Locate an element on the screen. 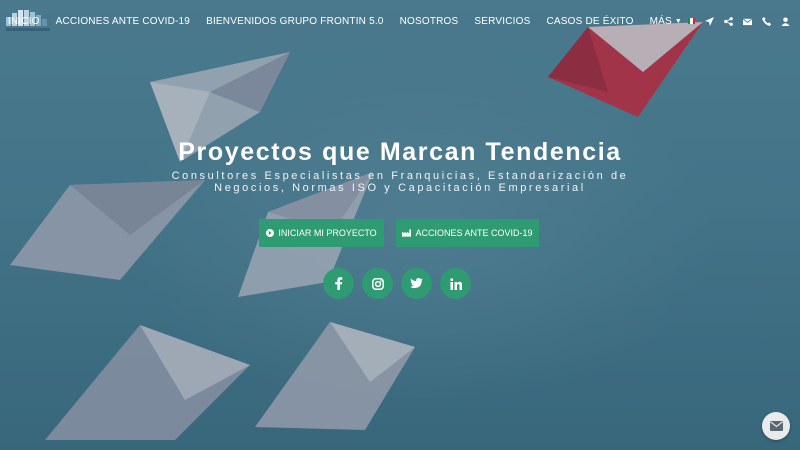 The height and width of the screenshot is (450, 800). menu-item-mas: MÁS ▼ is located at coordinates (666, 21).